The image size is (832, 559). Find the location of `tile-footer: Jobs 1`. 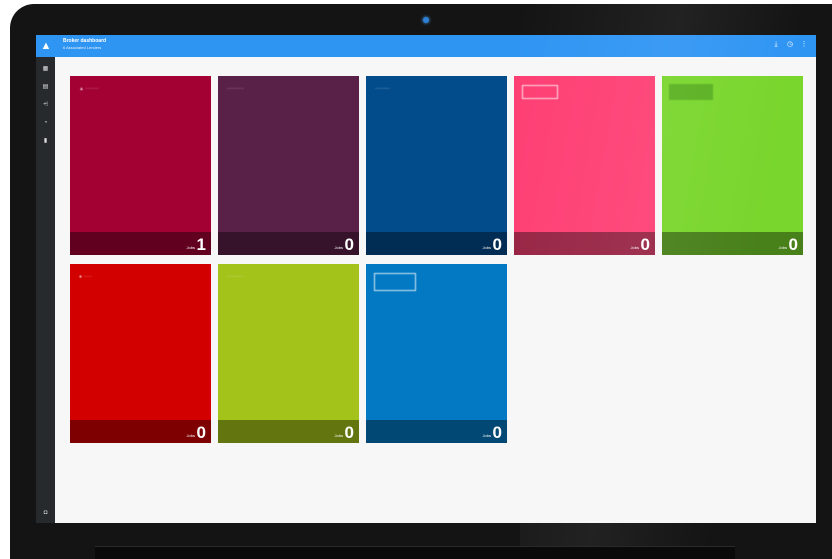

tile-footer: Jobs 1 is located at coordinates (140, 243).